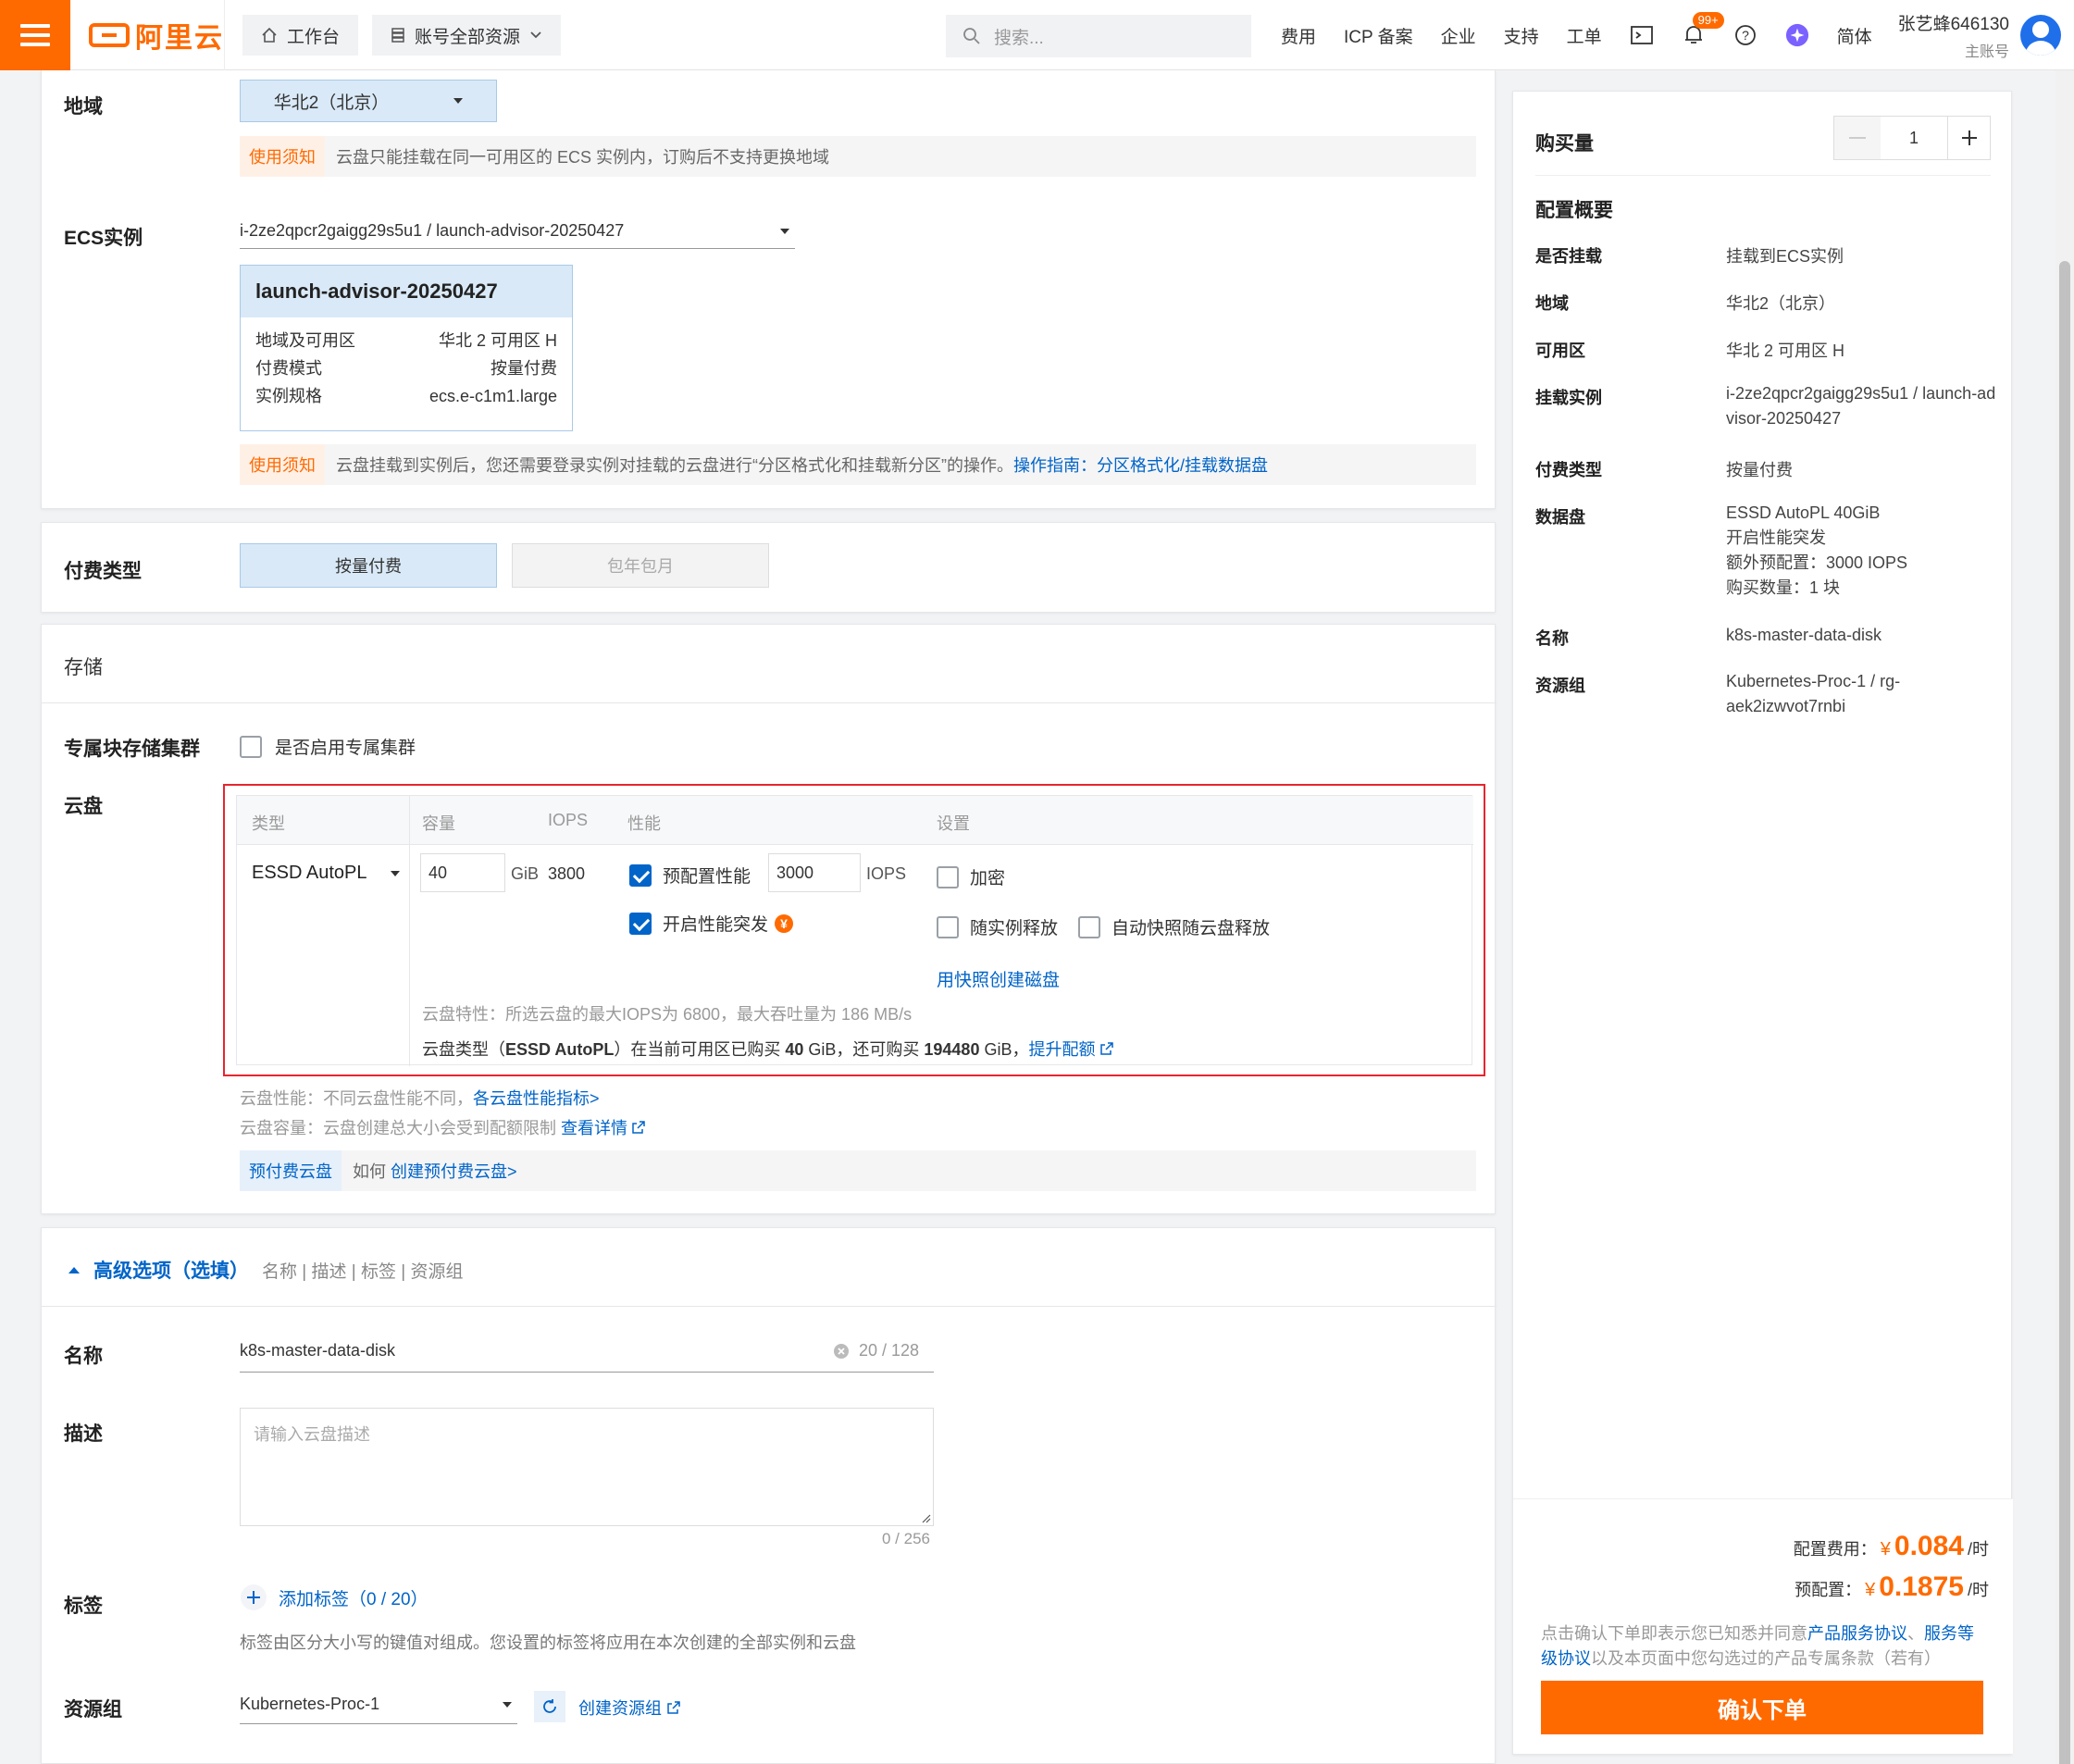 This screenshot has width=2074, height=1764. Describe the element at coordinates (926, 1517) in the screenshot. I see `resize-handle-icon` at that location.